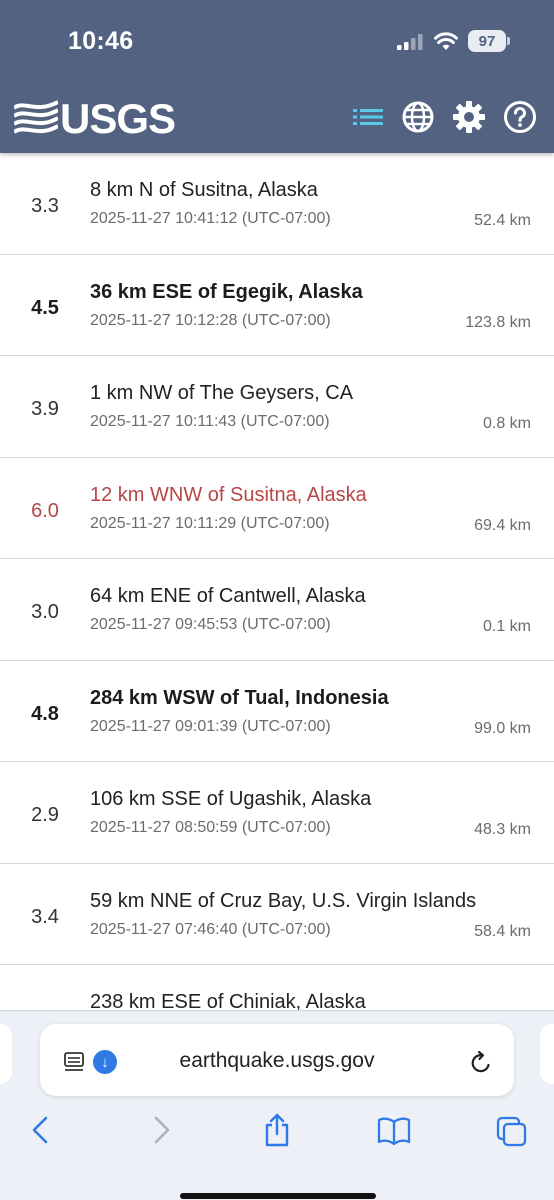  Describe the element at coordinates (101, 41) in the screenshot. I see `status-time: 10:46` at that location.